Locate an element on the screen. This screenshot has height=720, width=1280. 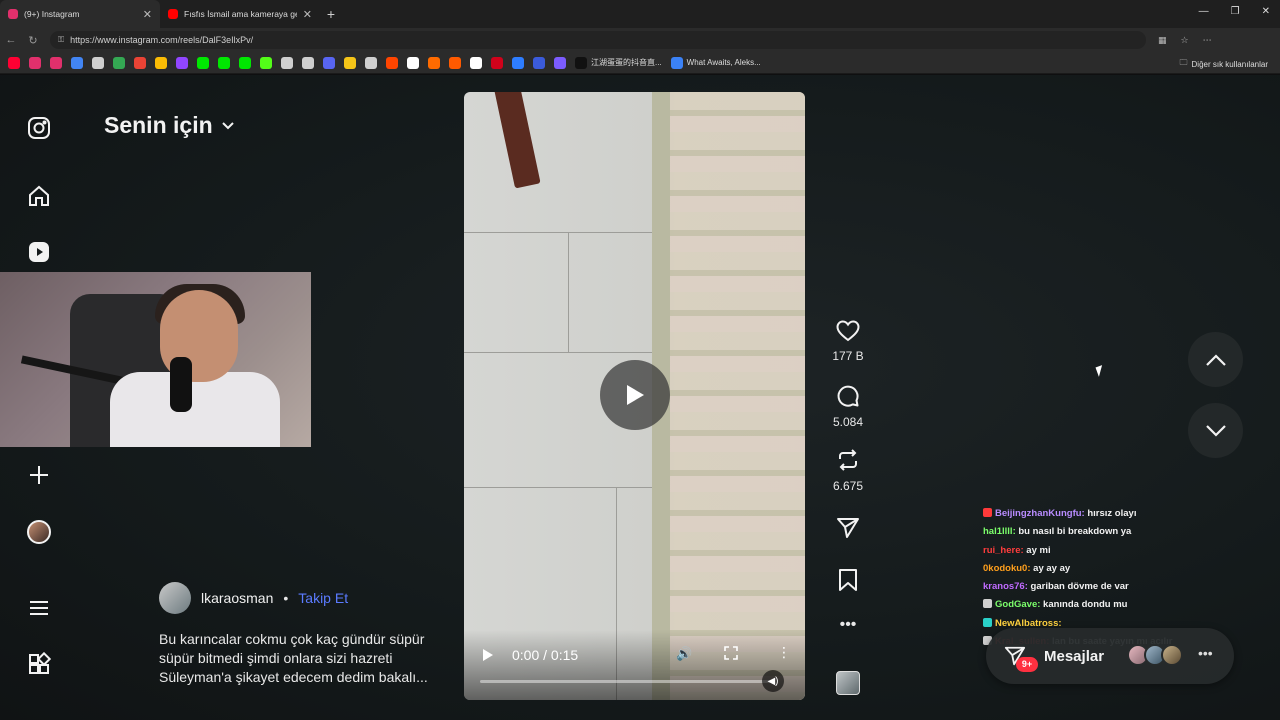
volume-button: 🔊 is located at coordinates (684, 654).